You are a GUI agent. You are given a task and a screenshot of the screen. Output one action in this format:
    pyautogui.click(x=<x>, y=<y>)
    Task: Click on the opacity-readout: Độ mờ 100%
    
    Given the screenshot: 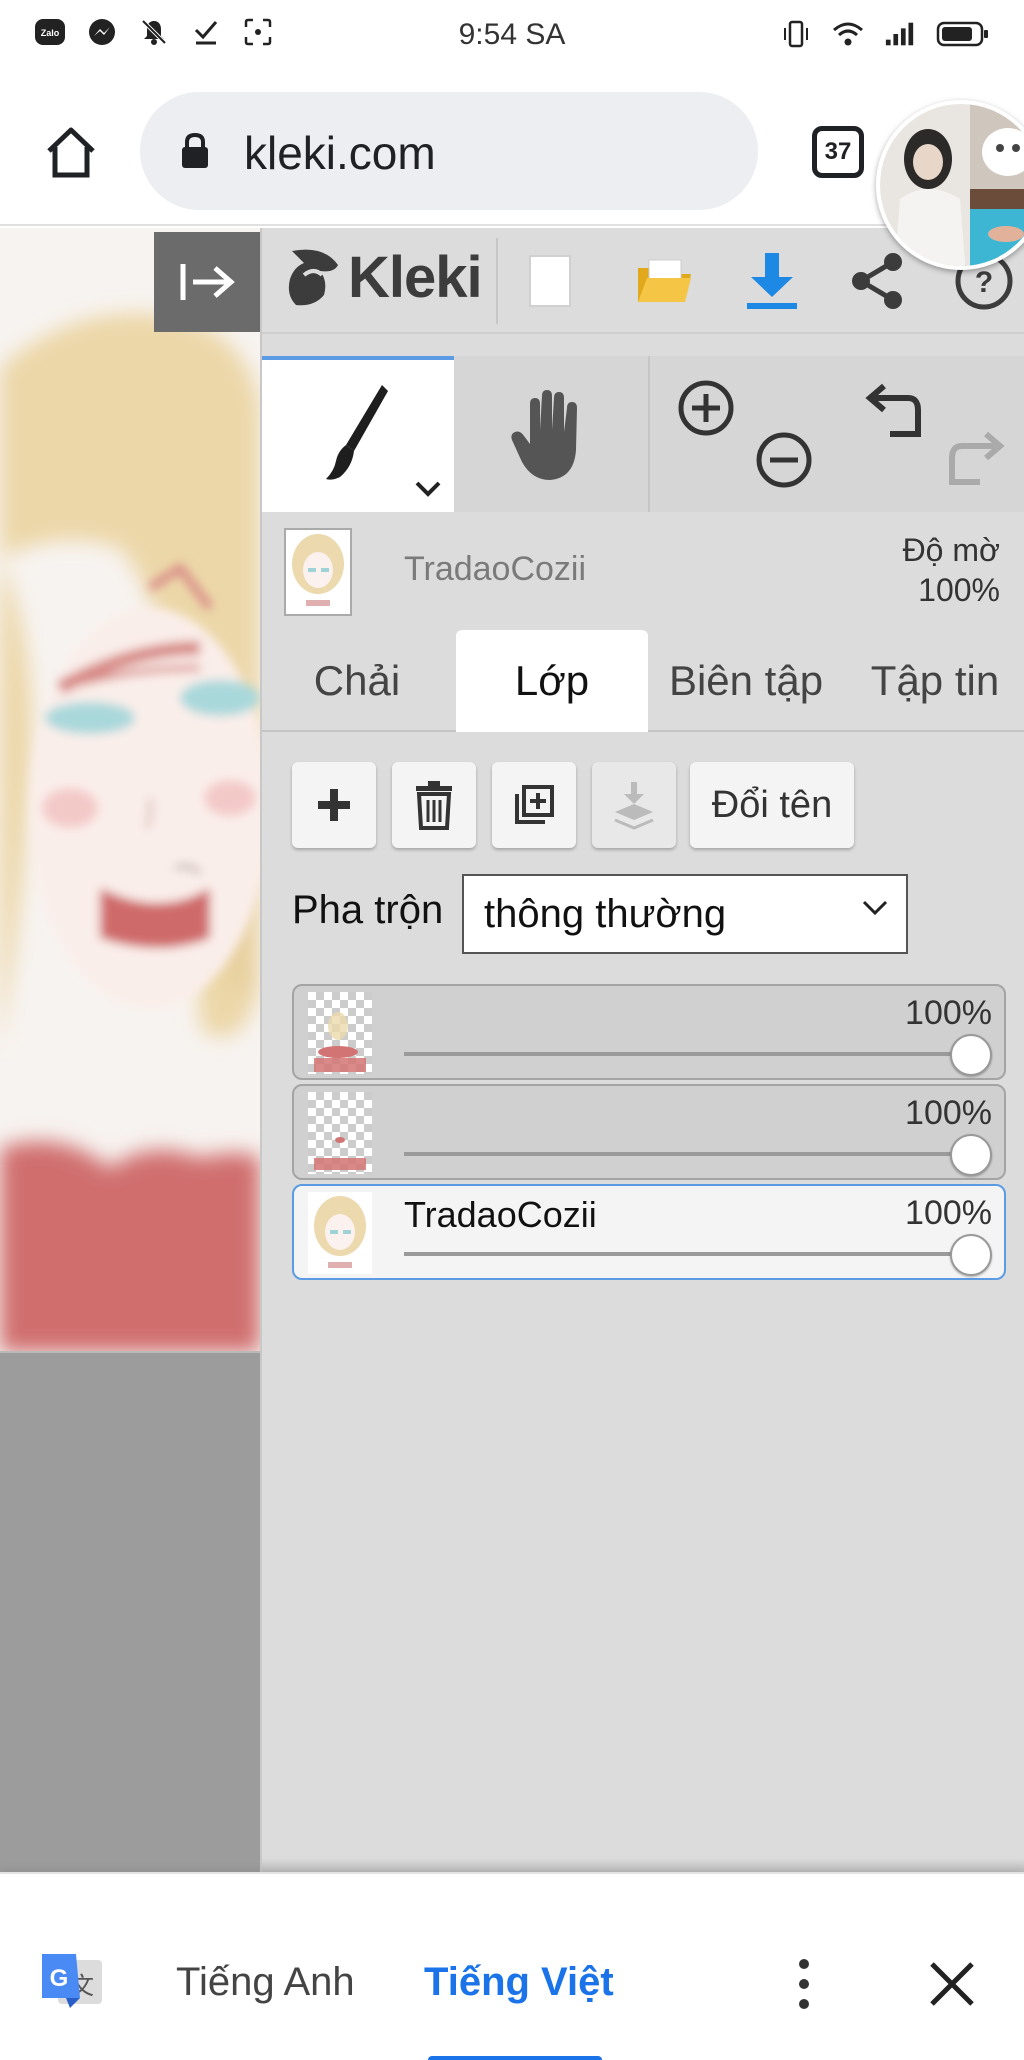 What is the action you would take?
    pyautogui.click(x=951, y=570)
    